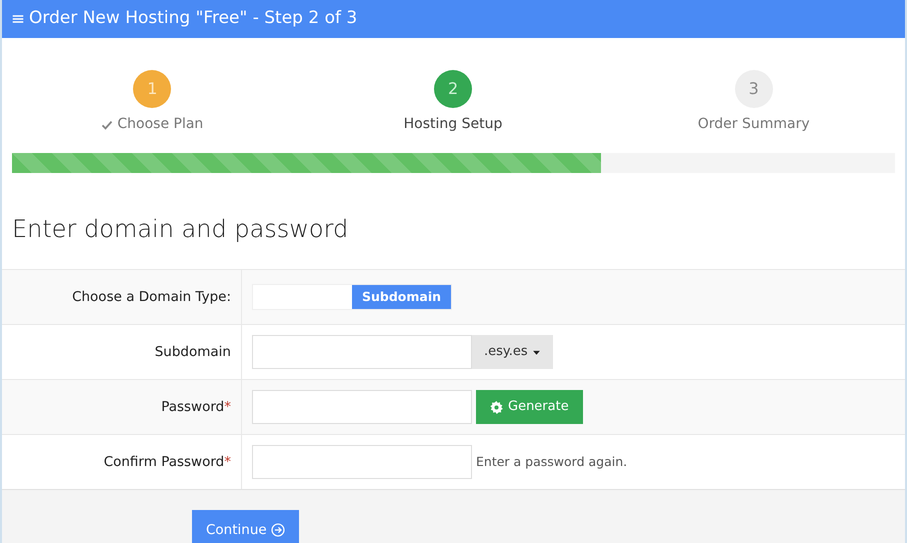 The width and height of the screenshot is (907, 543). Describe the element at coordinates (152, 89) in the screenshot. I see `step-circle: 1` at that location.